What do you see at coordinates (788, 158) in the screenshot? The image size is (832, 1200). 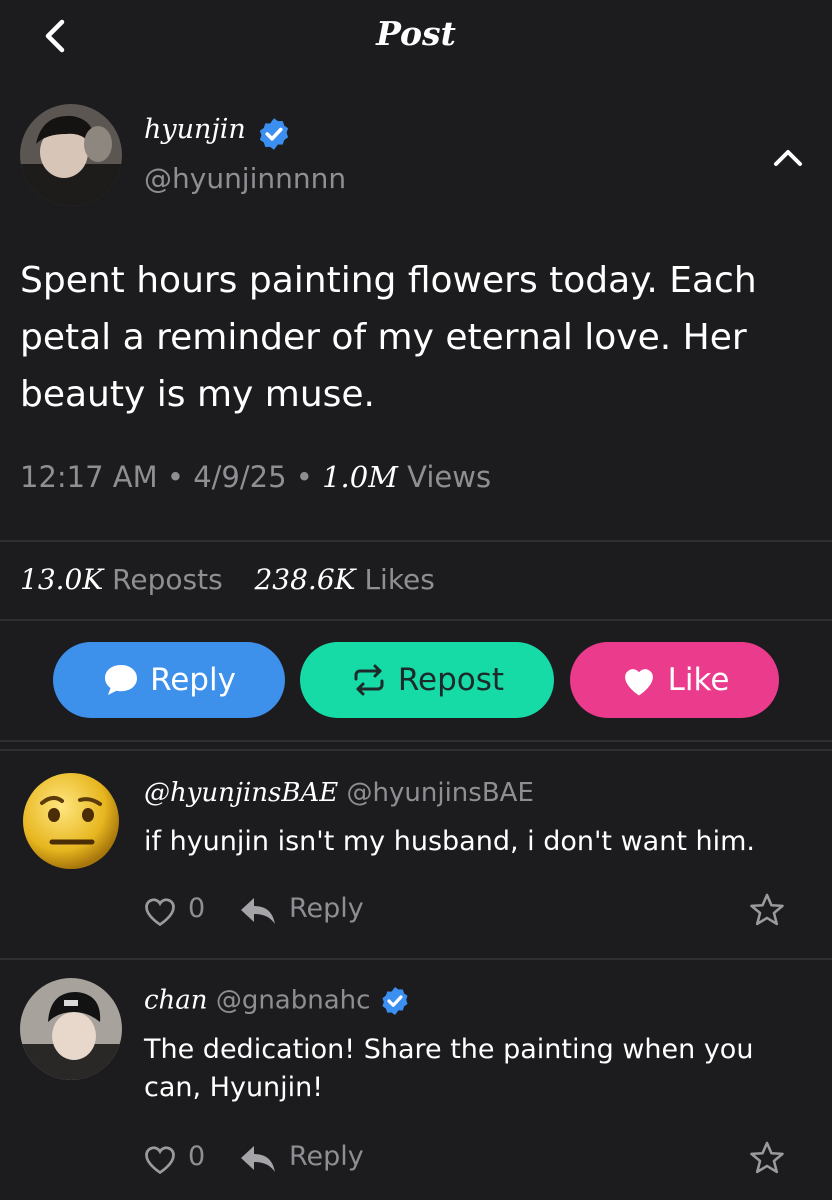 I see `collapse-chevron-icon` at bounding box center [788, 158].